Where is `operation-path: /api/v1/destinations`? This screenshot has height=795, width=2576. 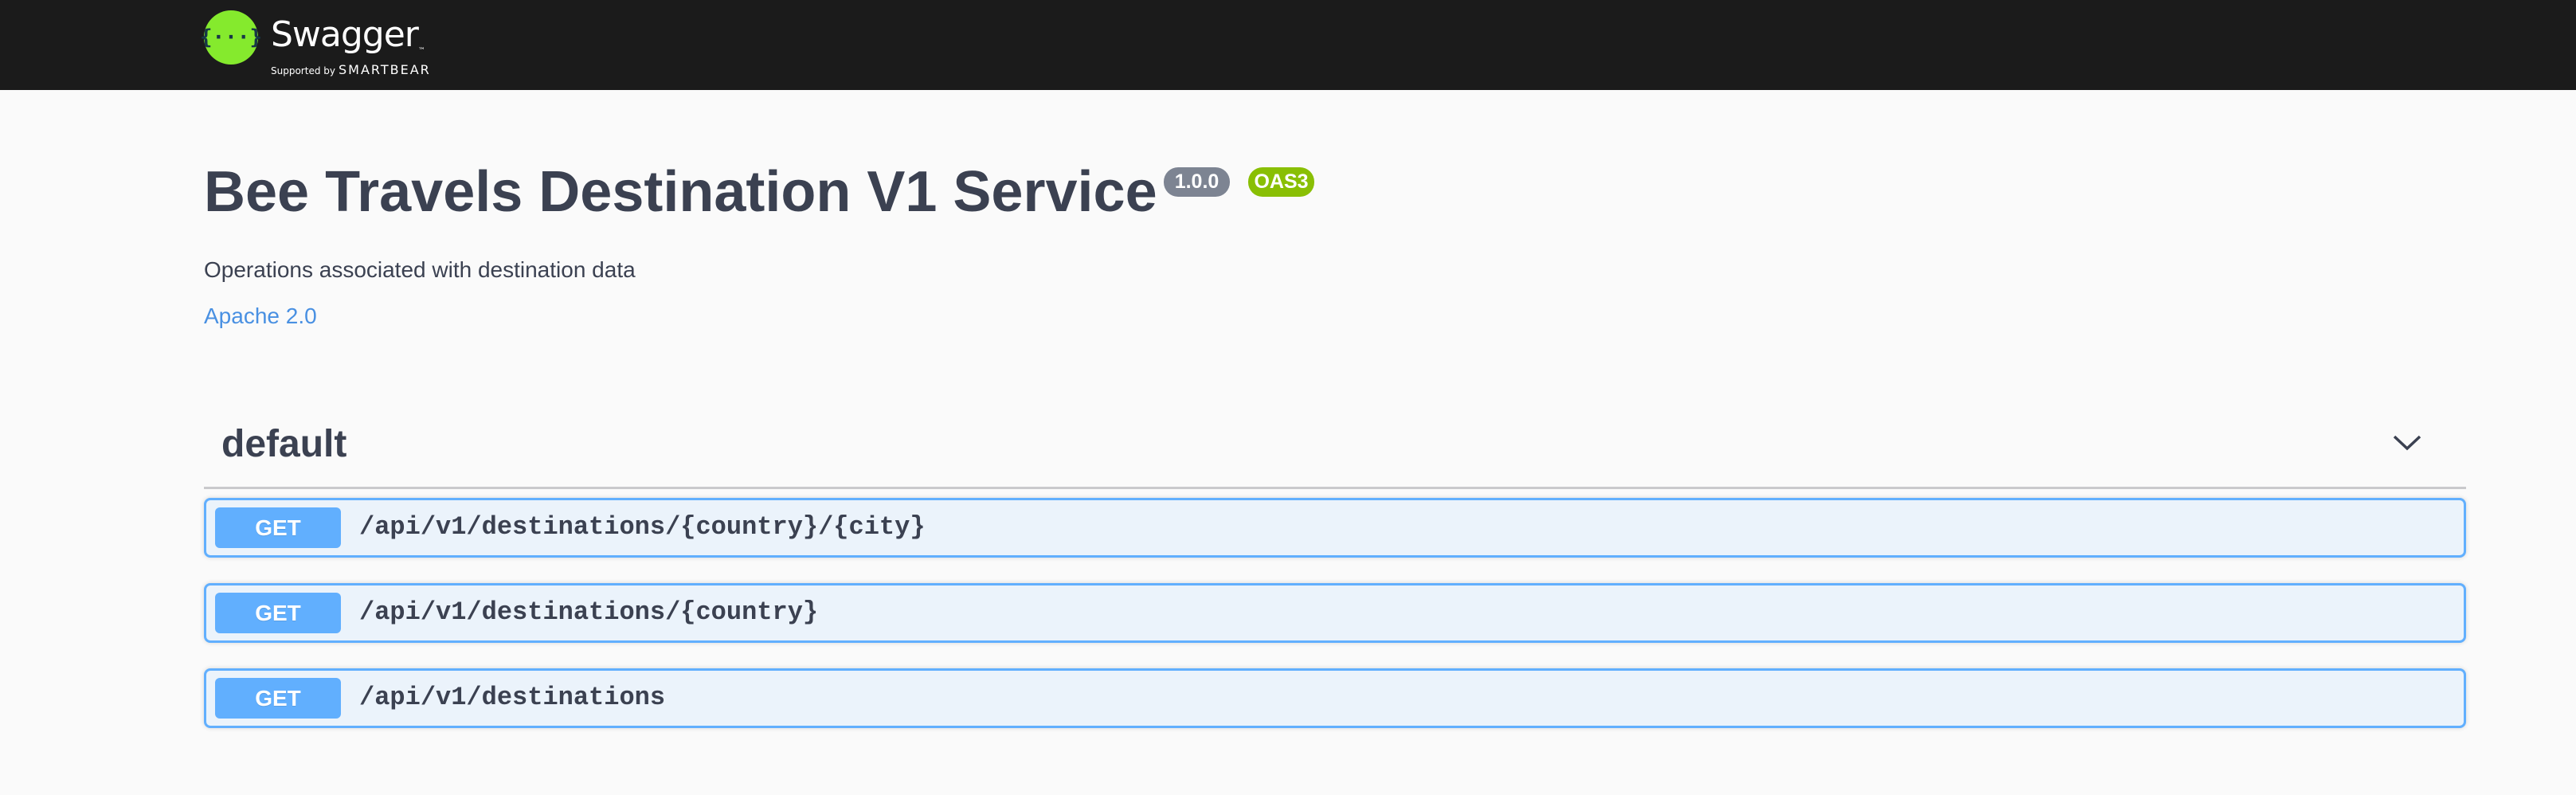
operation-path: /api/v1/destinations is located at coordinates (512, 697).